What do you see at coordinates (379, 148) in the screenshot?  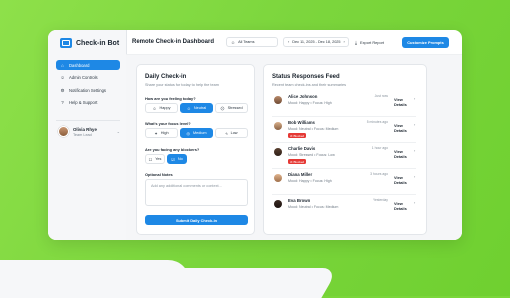 I see `timestamp: 1 hour ago` at bounding box center [379, 148].